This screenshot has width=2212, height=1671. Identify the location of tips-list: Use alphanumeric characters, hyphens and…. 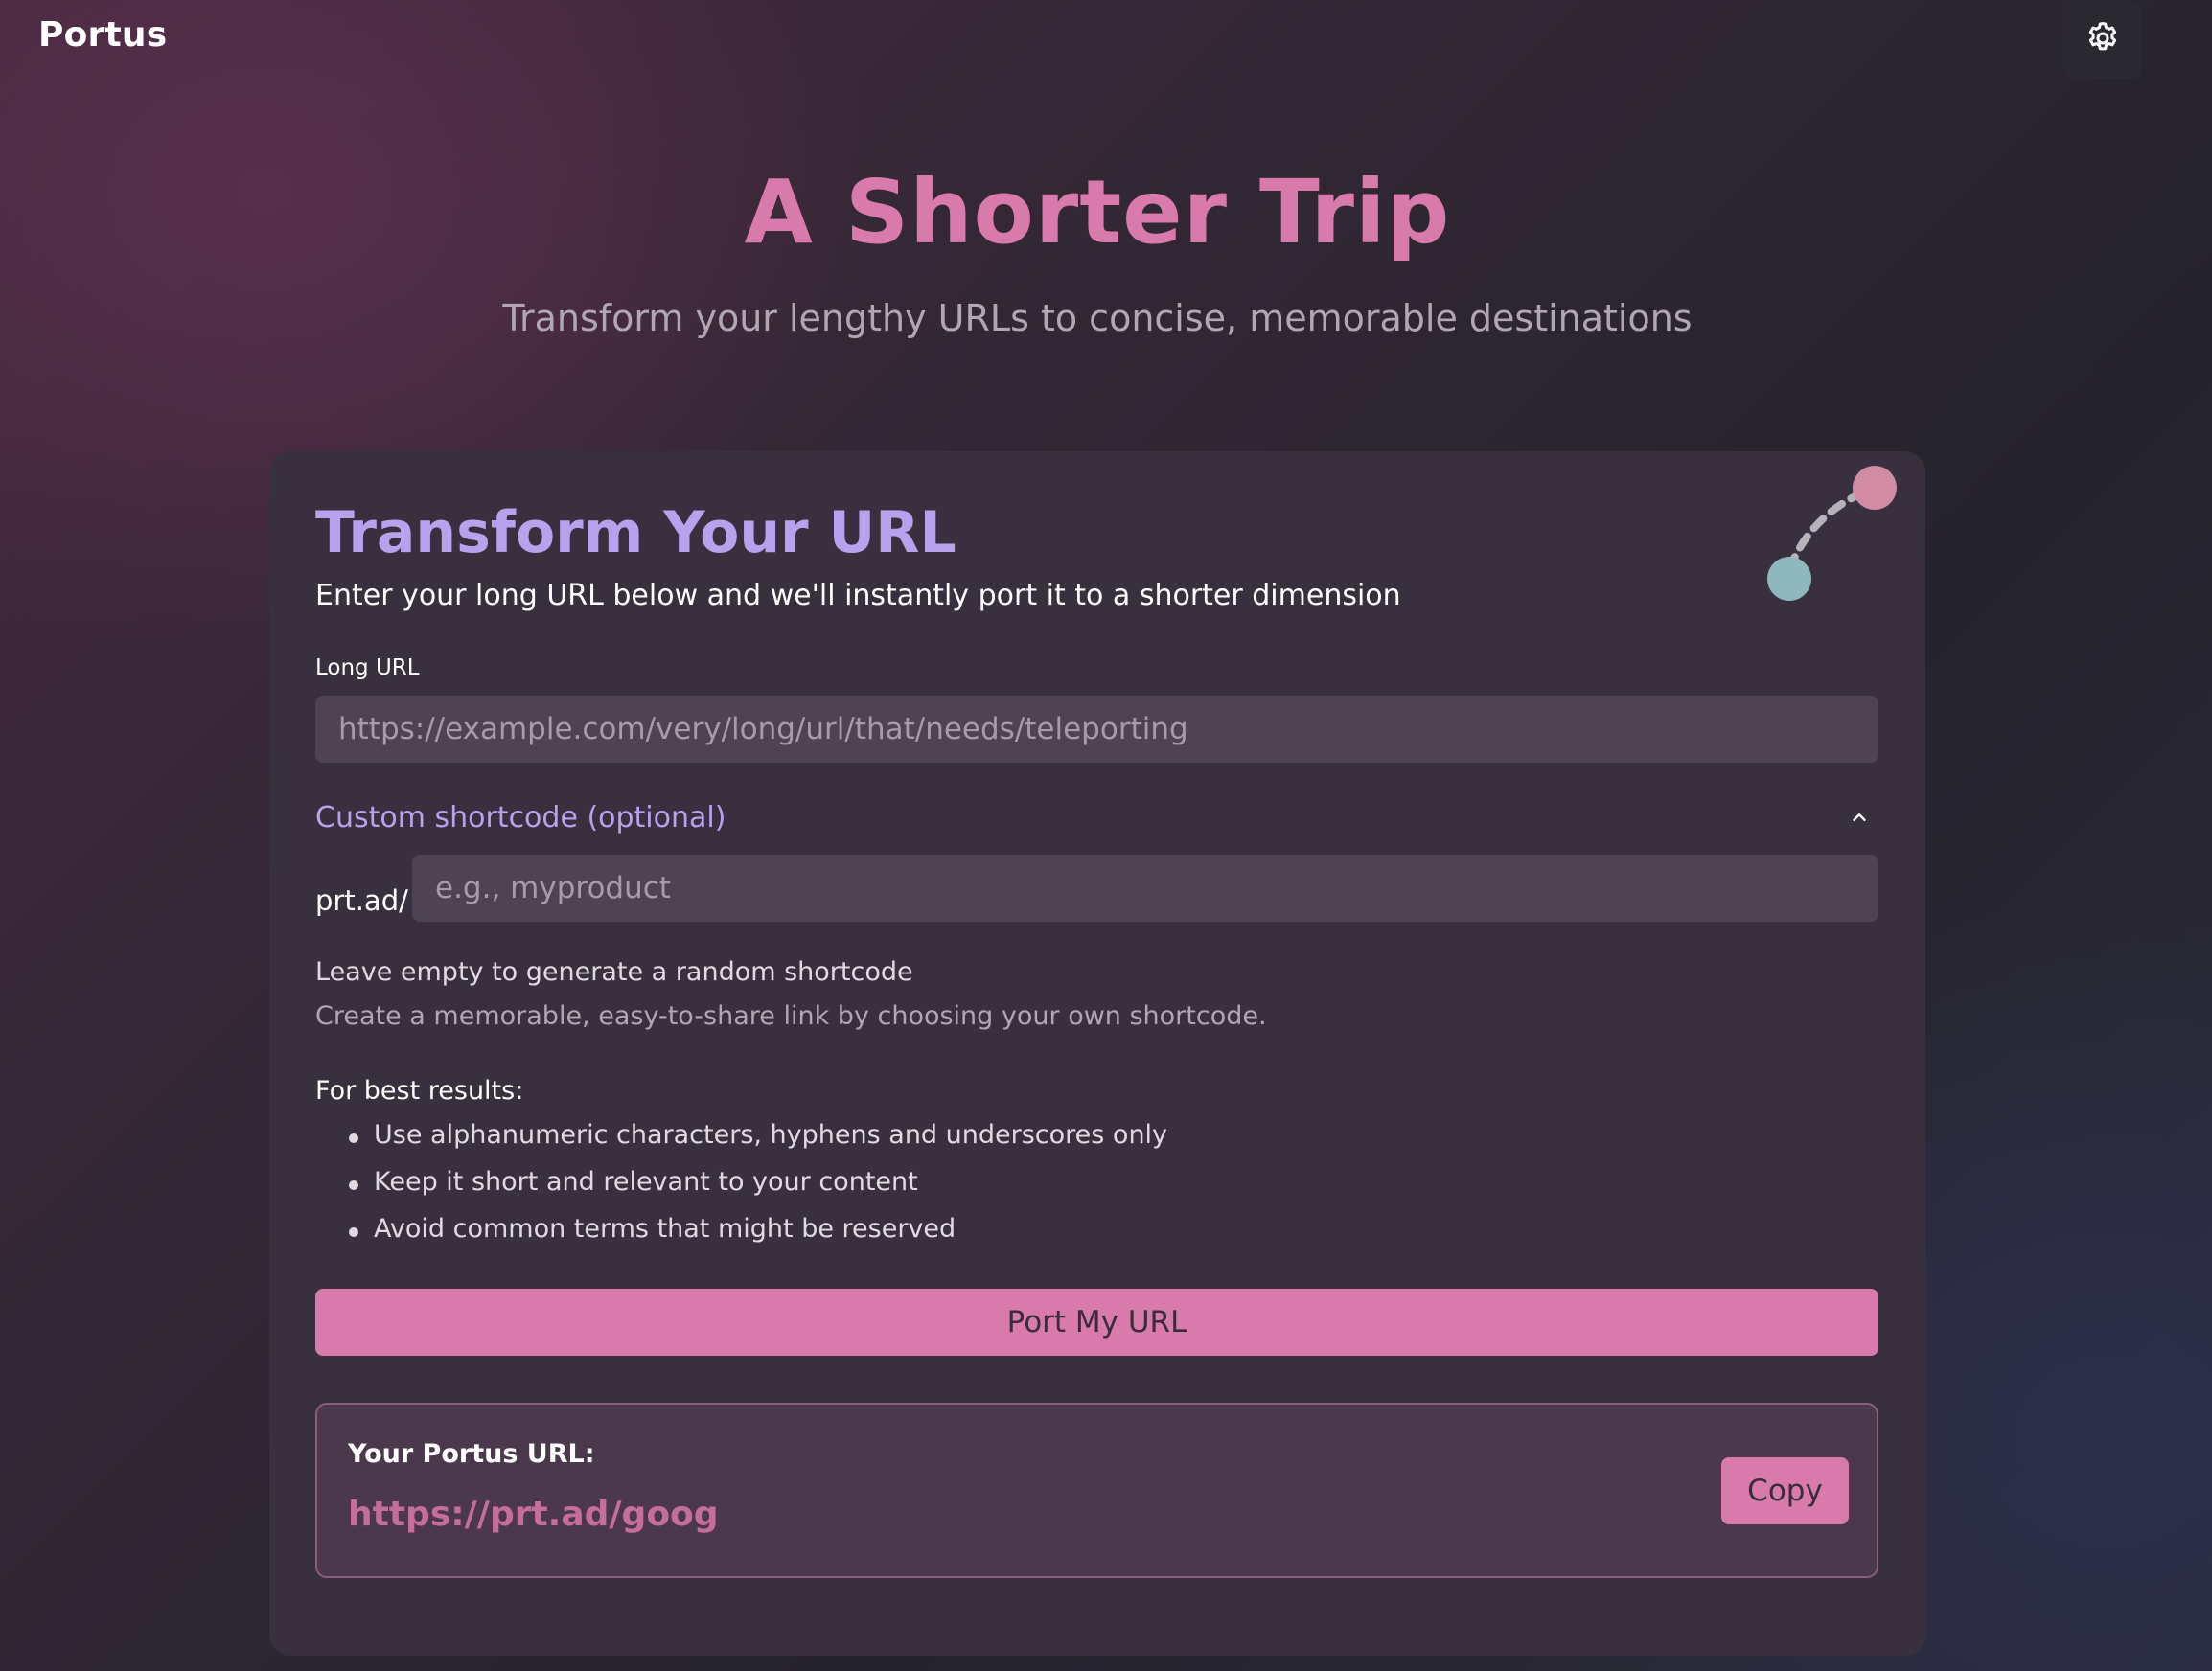
(741, 1190).